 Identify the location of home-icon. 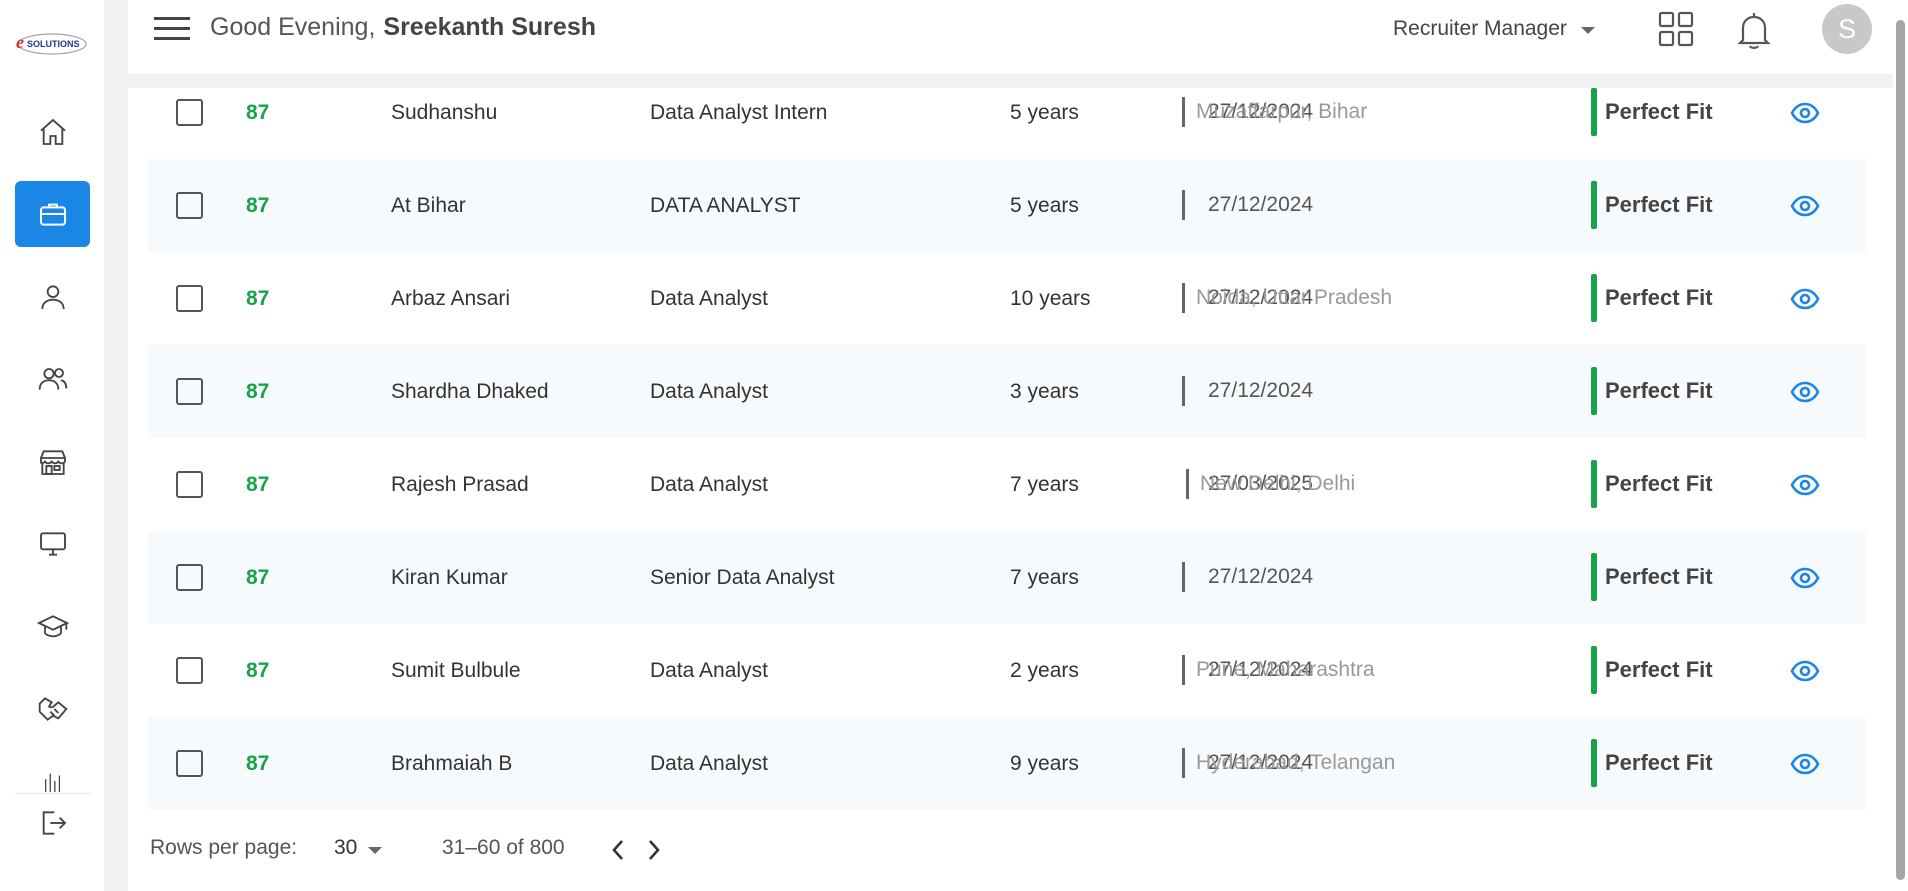
(52, 131).